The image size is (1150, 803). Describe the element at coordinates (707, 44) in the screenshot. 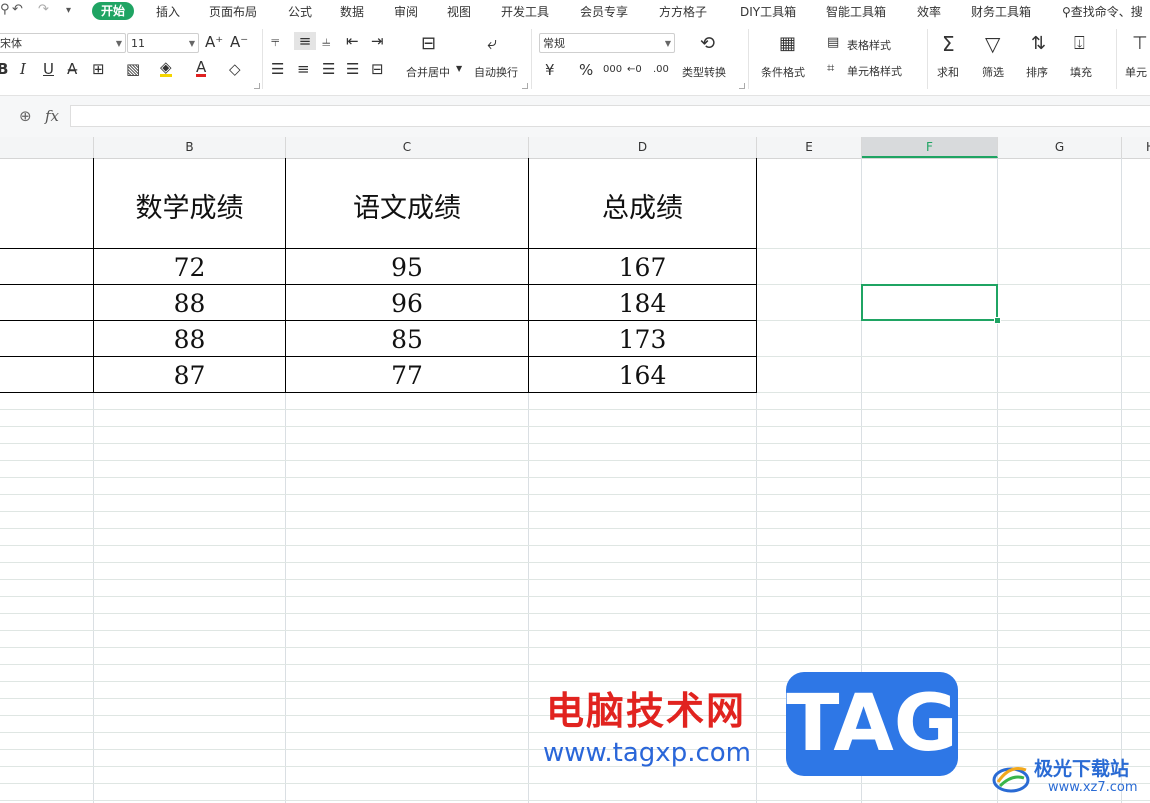

I see `type-convert-icon: ⟲` at that location.